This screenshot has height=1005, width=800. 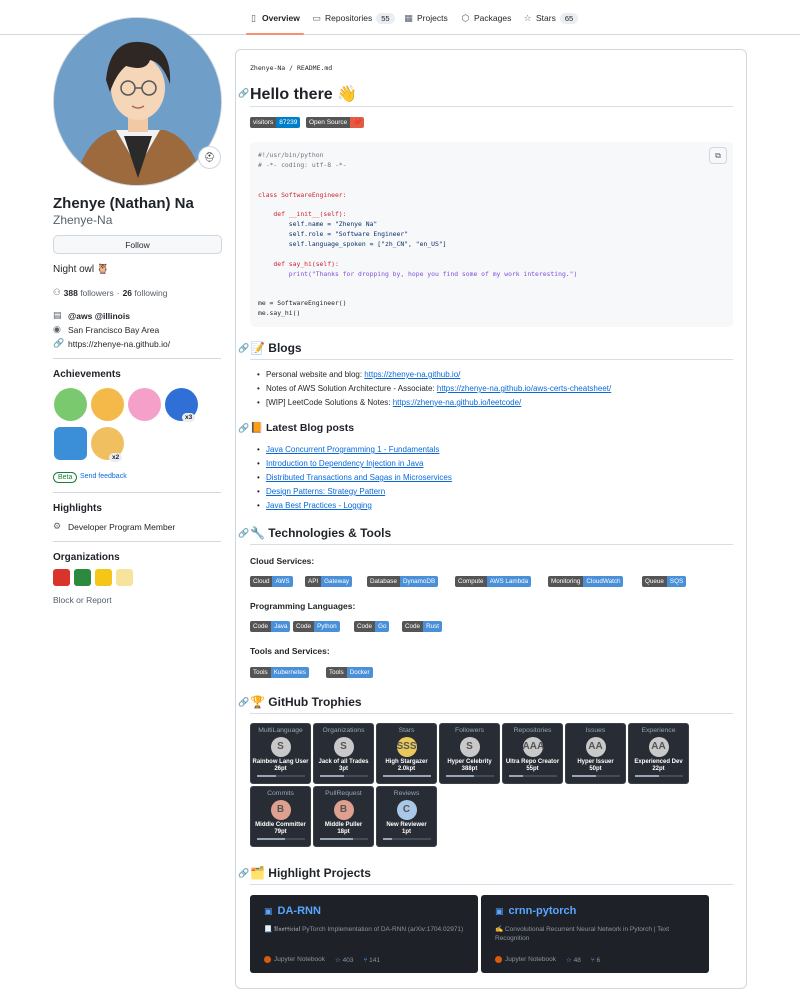 What do you see at coordinates (89, 293) in the screenshot?
I see `followers-link: 388 followers` at bounding box center [89, 293].